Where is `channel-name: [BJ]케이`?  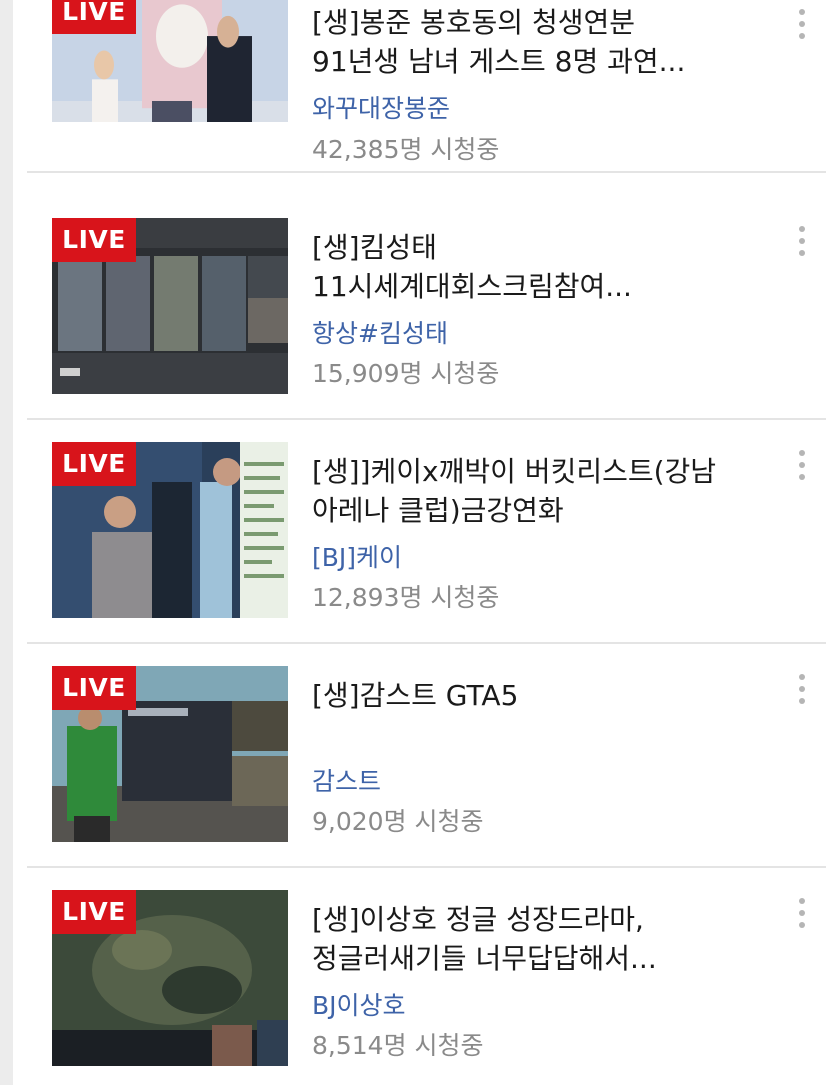 channel-name: [BJ]케이 is located at coordinates (357, 558).